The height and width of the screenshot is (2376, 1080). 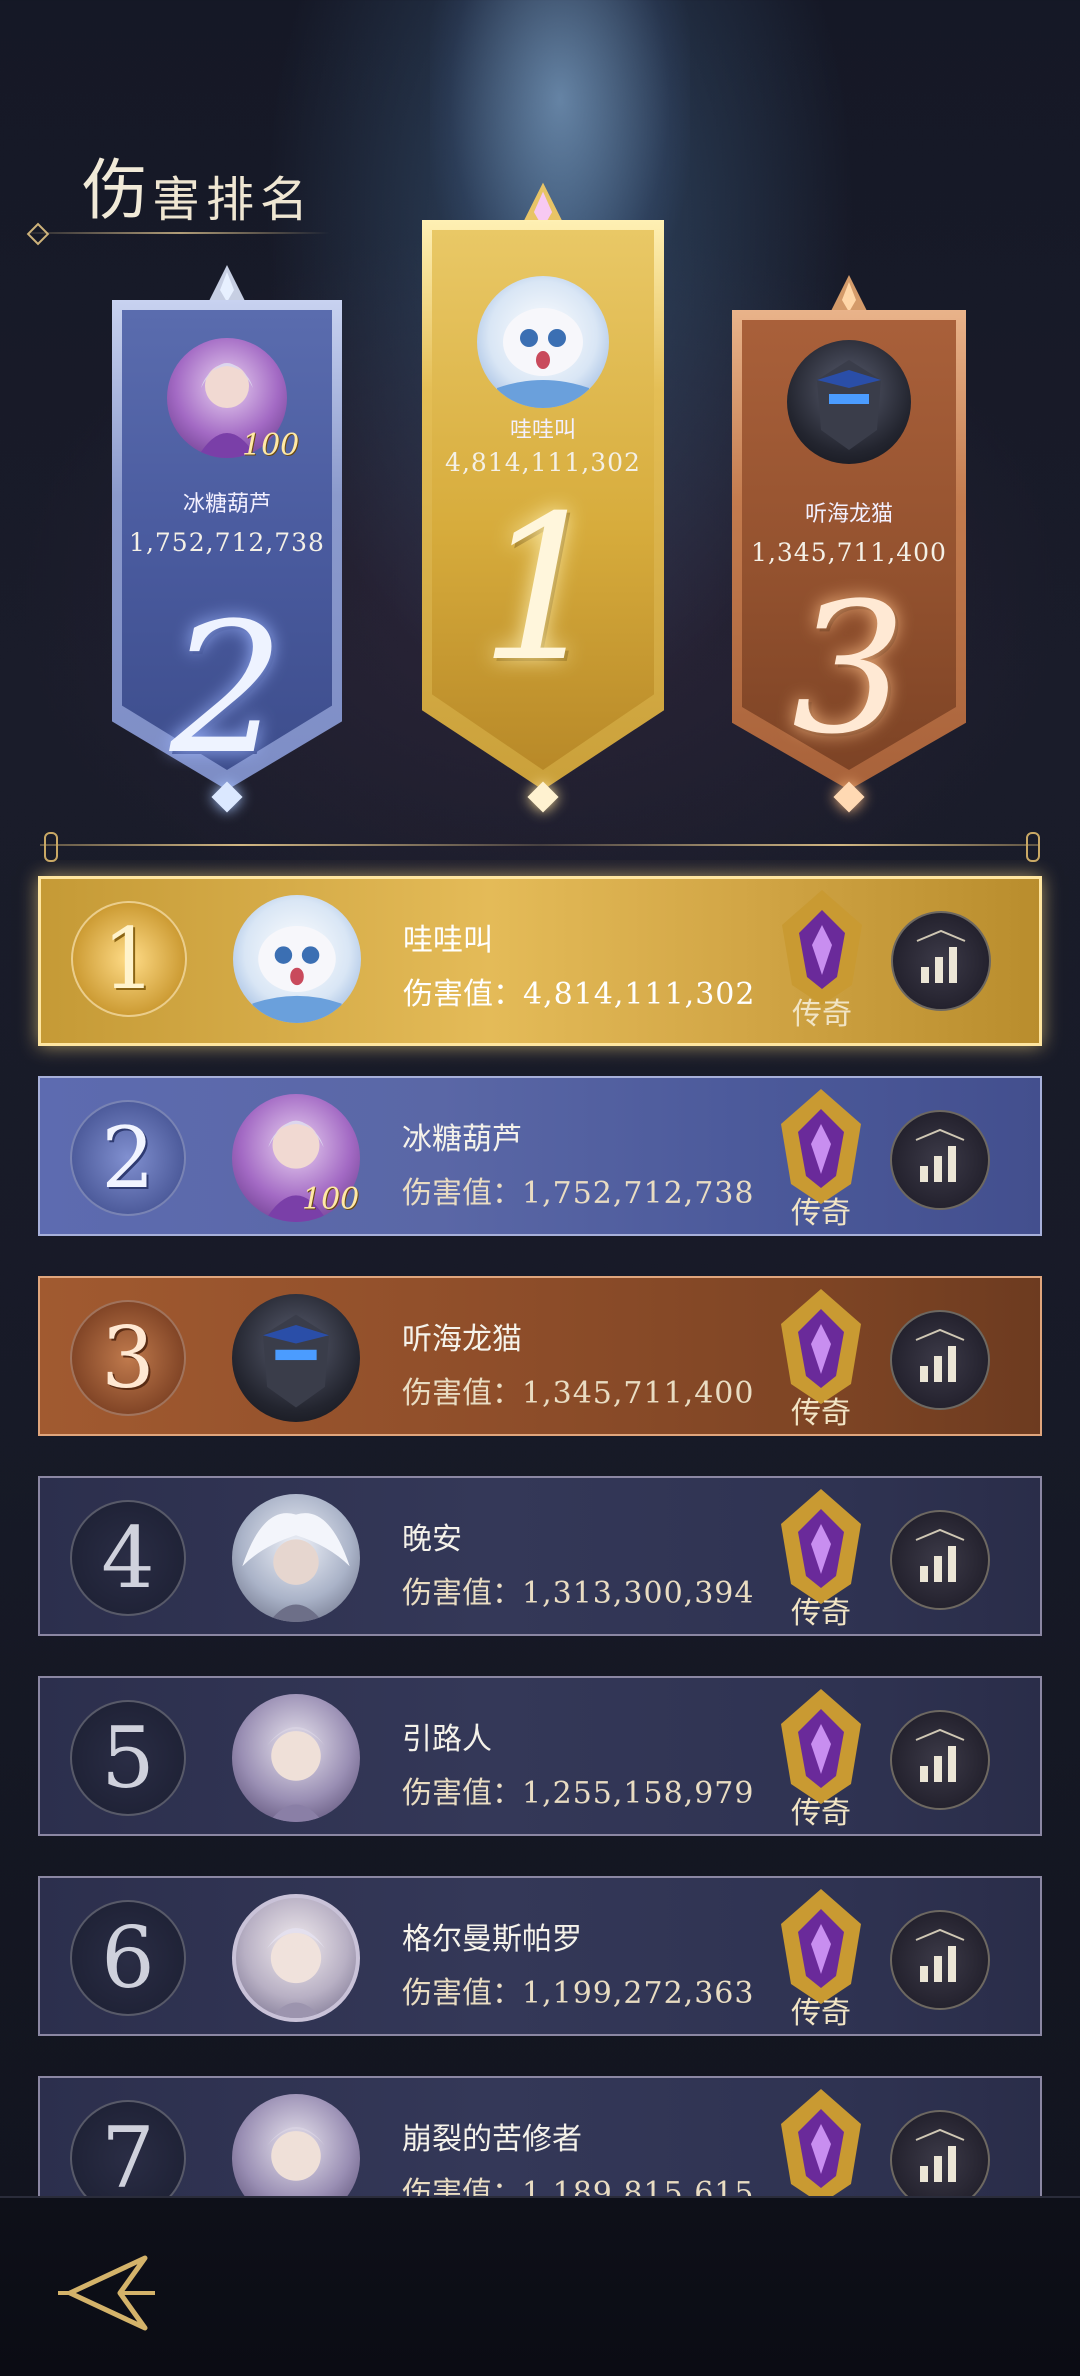 I want to click on ranking-row-5: 5 引路人 伤害值：1,255,158,979 传奇, so click(x=540, y=1756).